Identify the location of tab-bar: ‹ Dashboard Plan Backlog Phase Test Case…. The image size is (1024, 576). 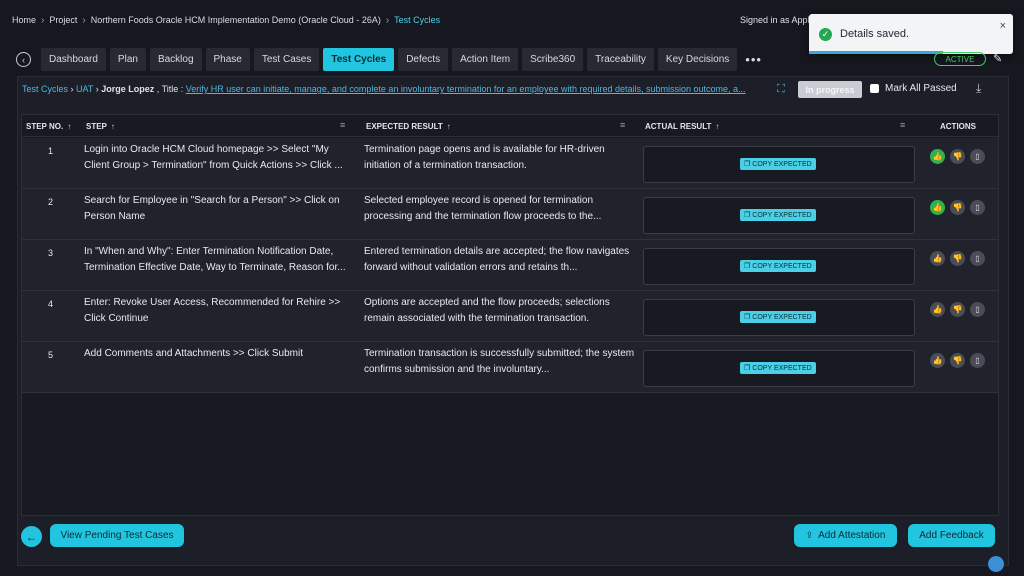
(512, 59).